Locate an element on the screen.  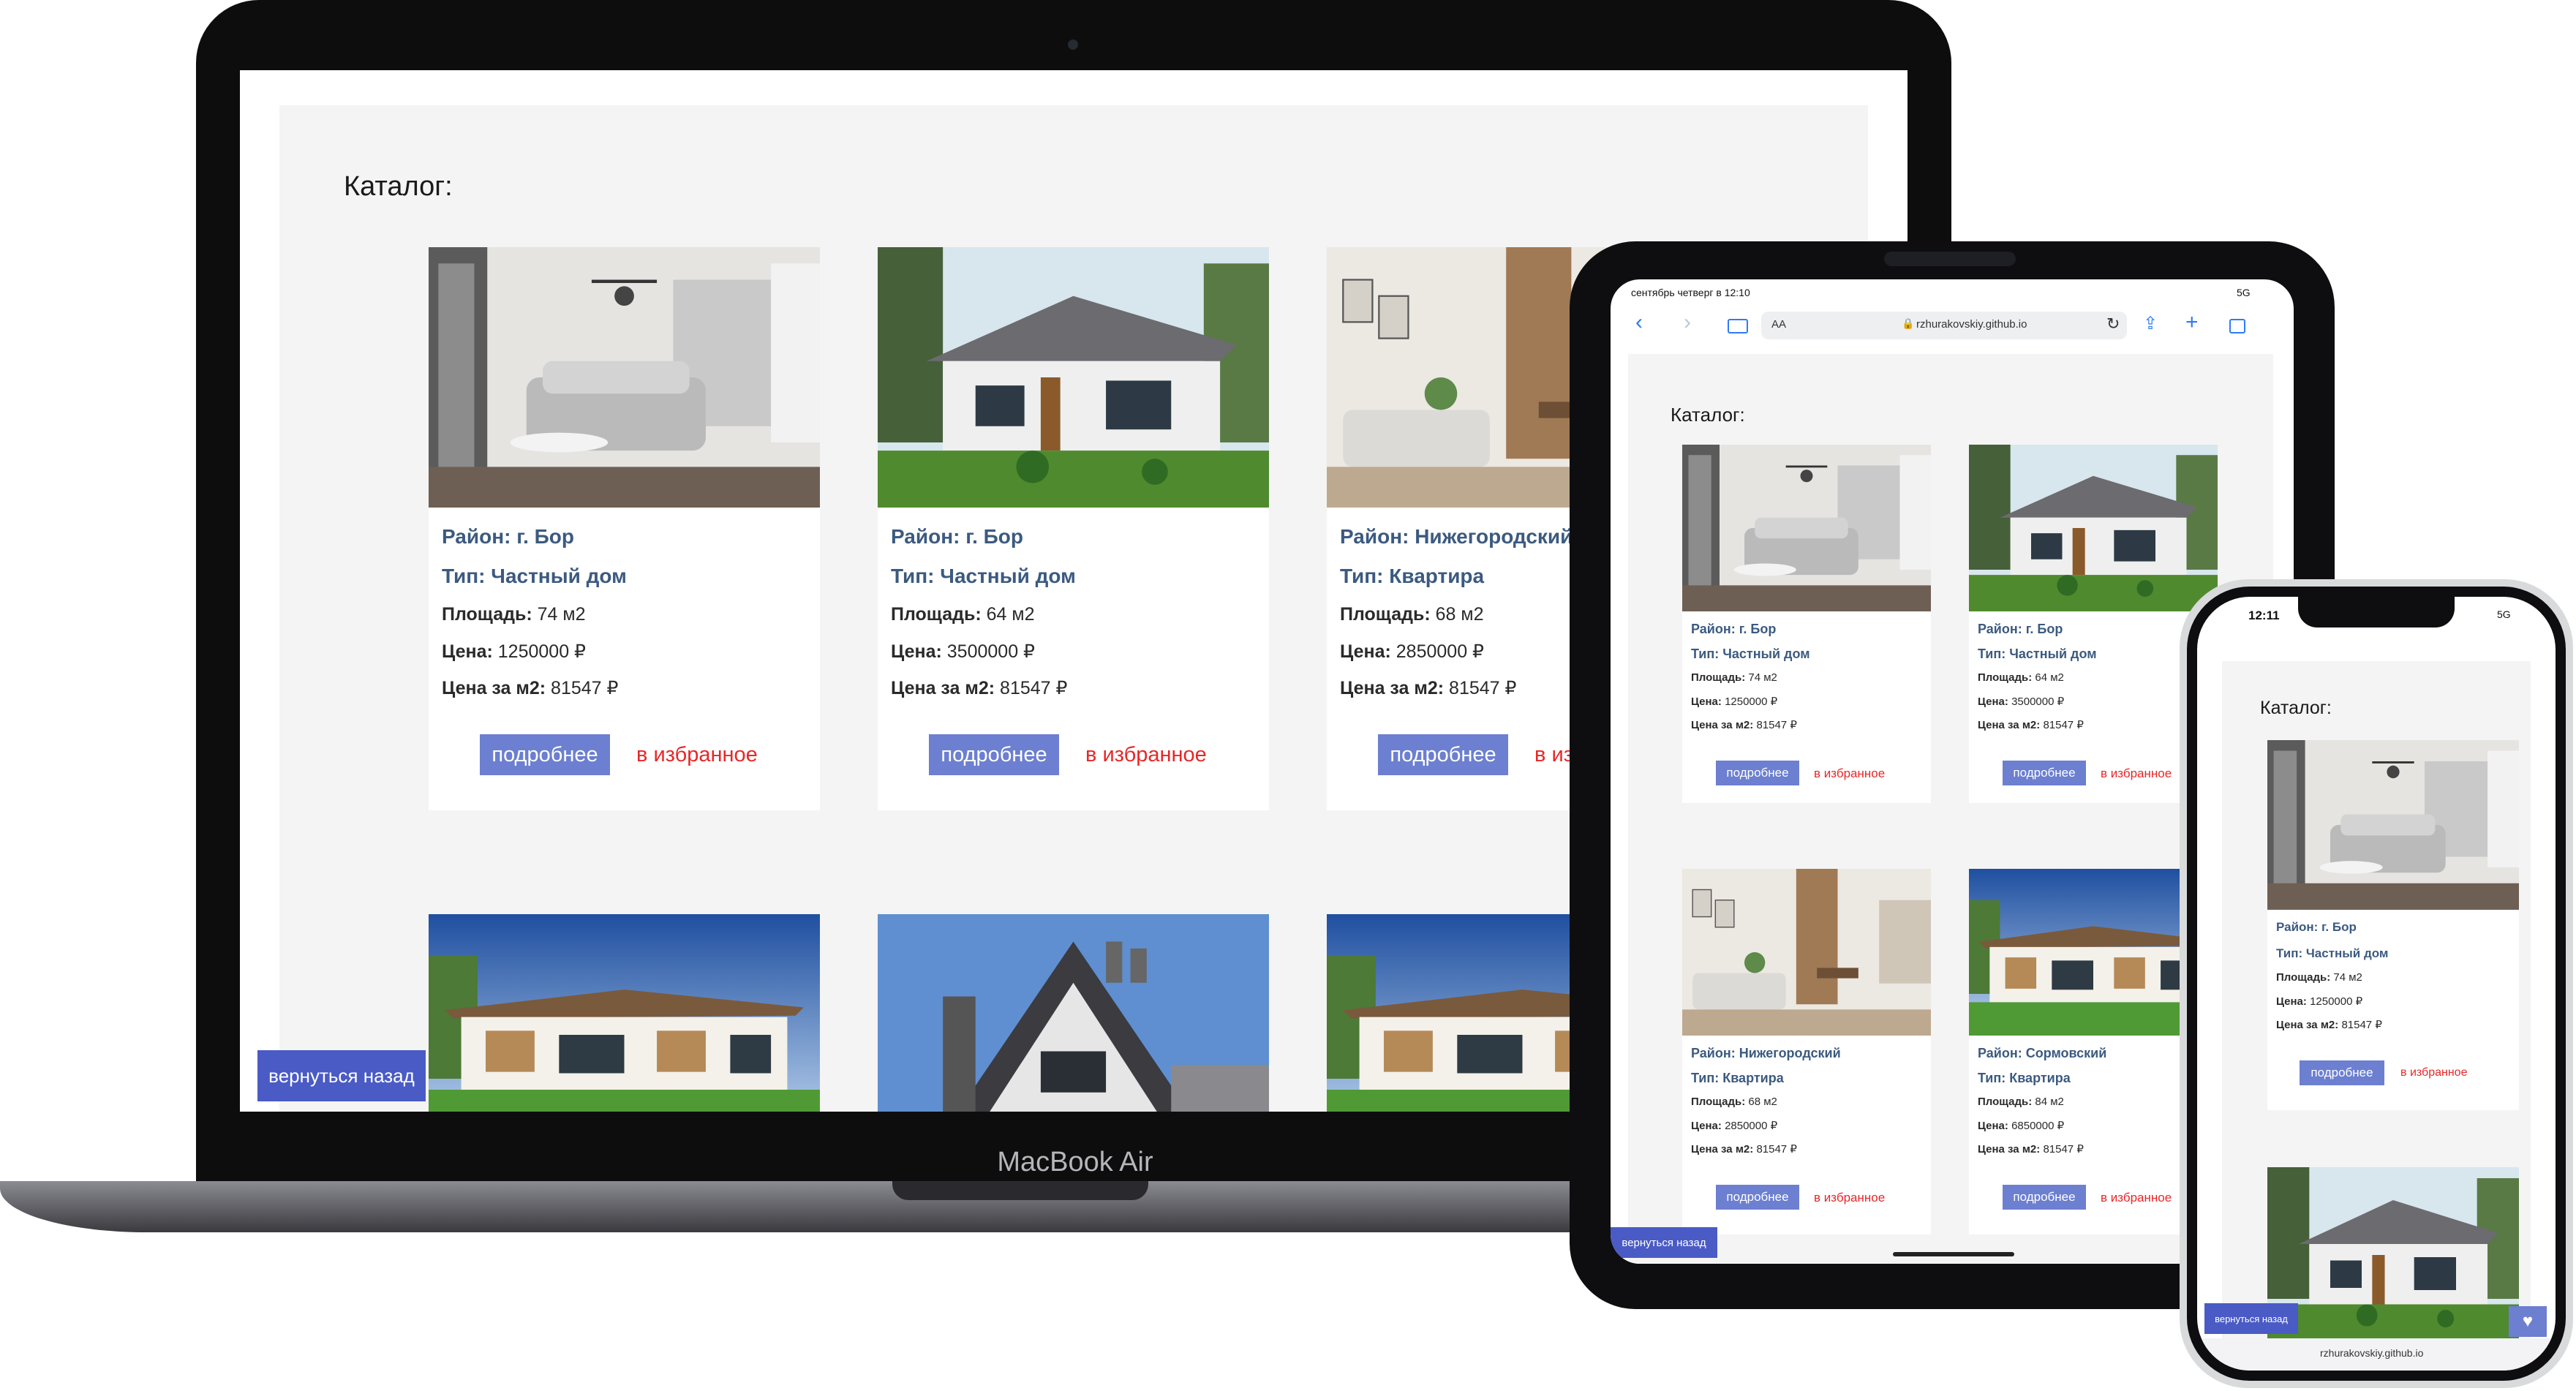
tablet-camera is located at coordinates (1950, 259).